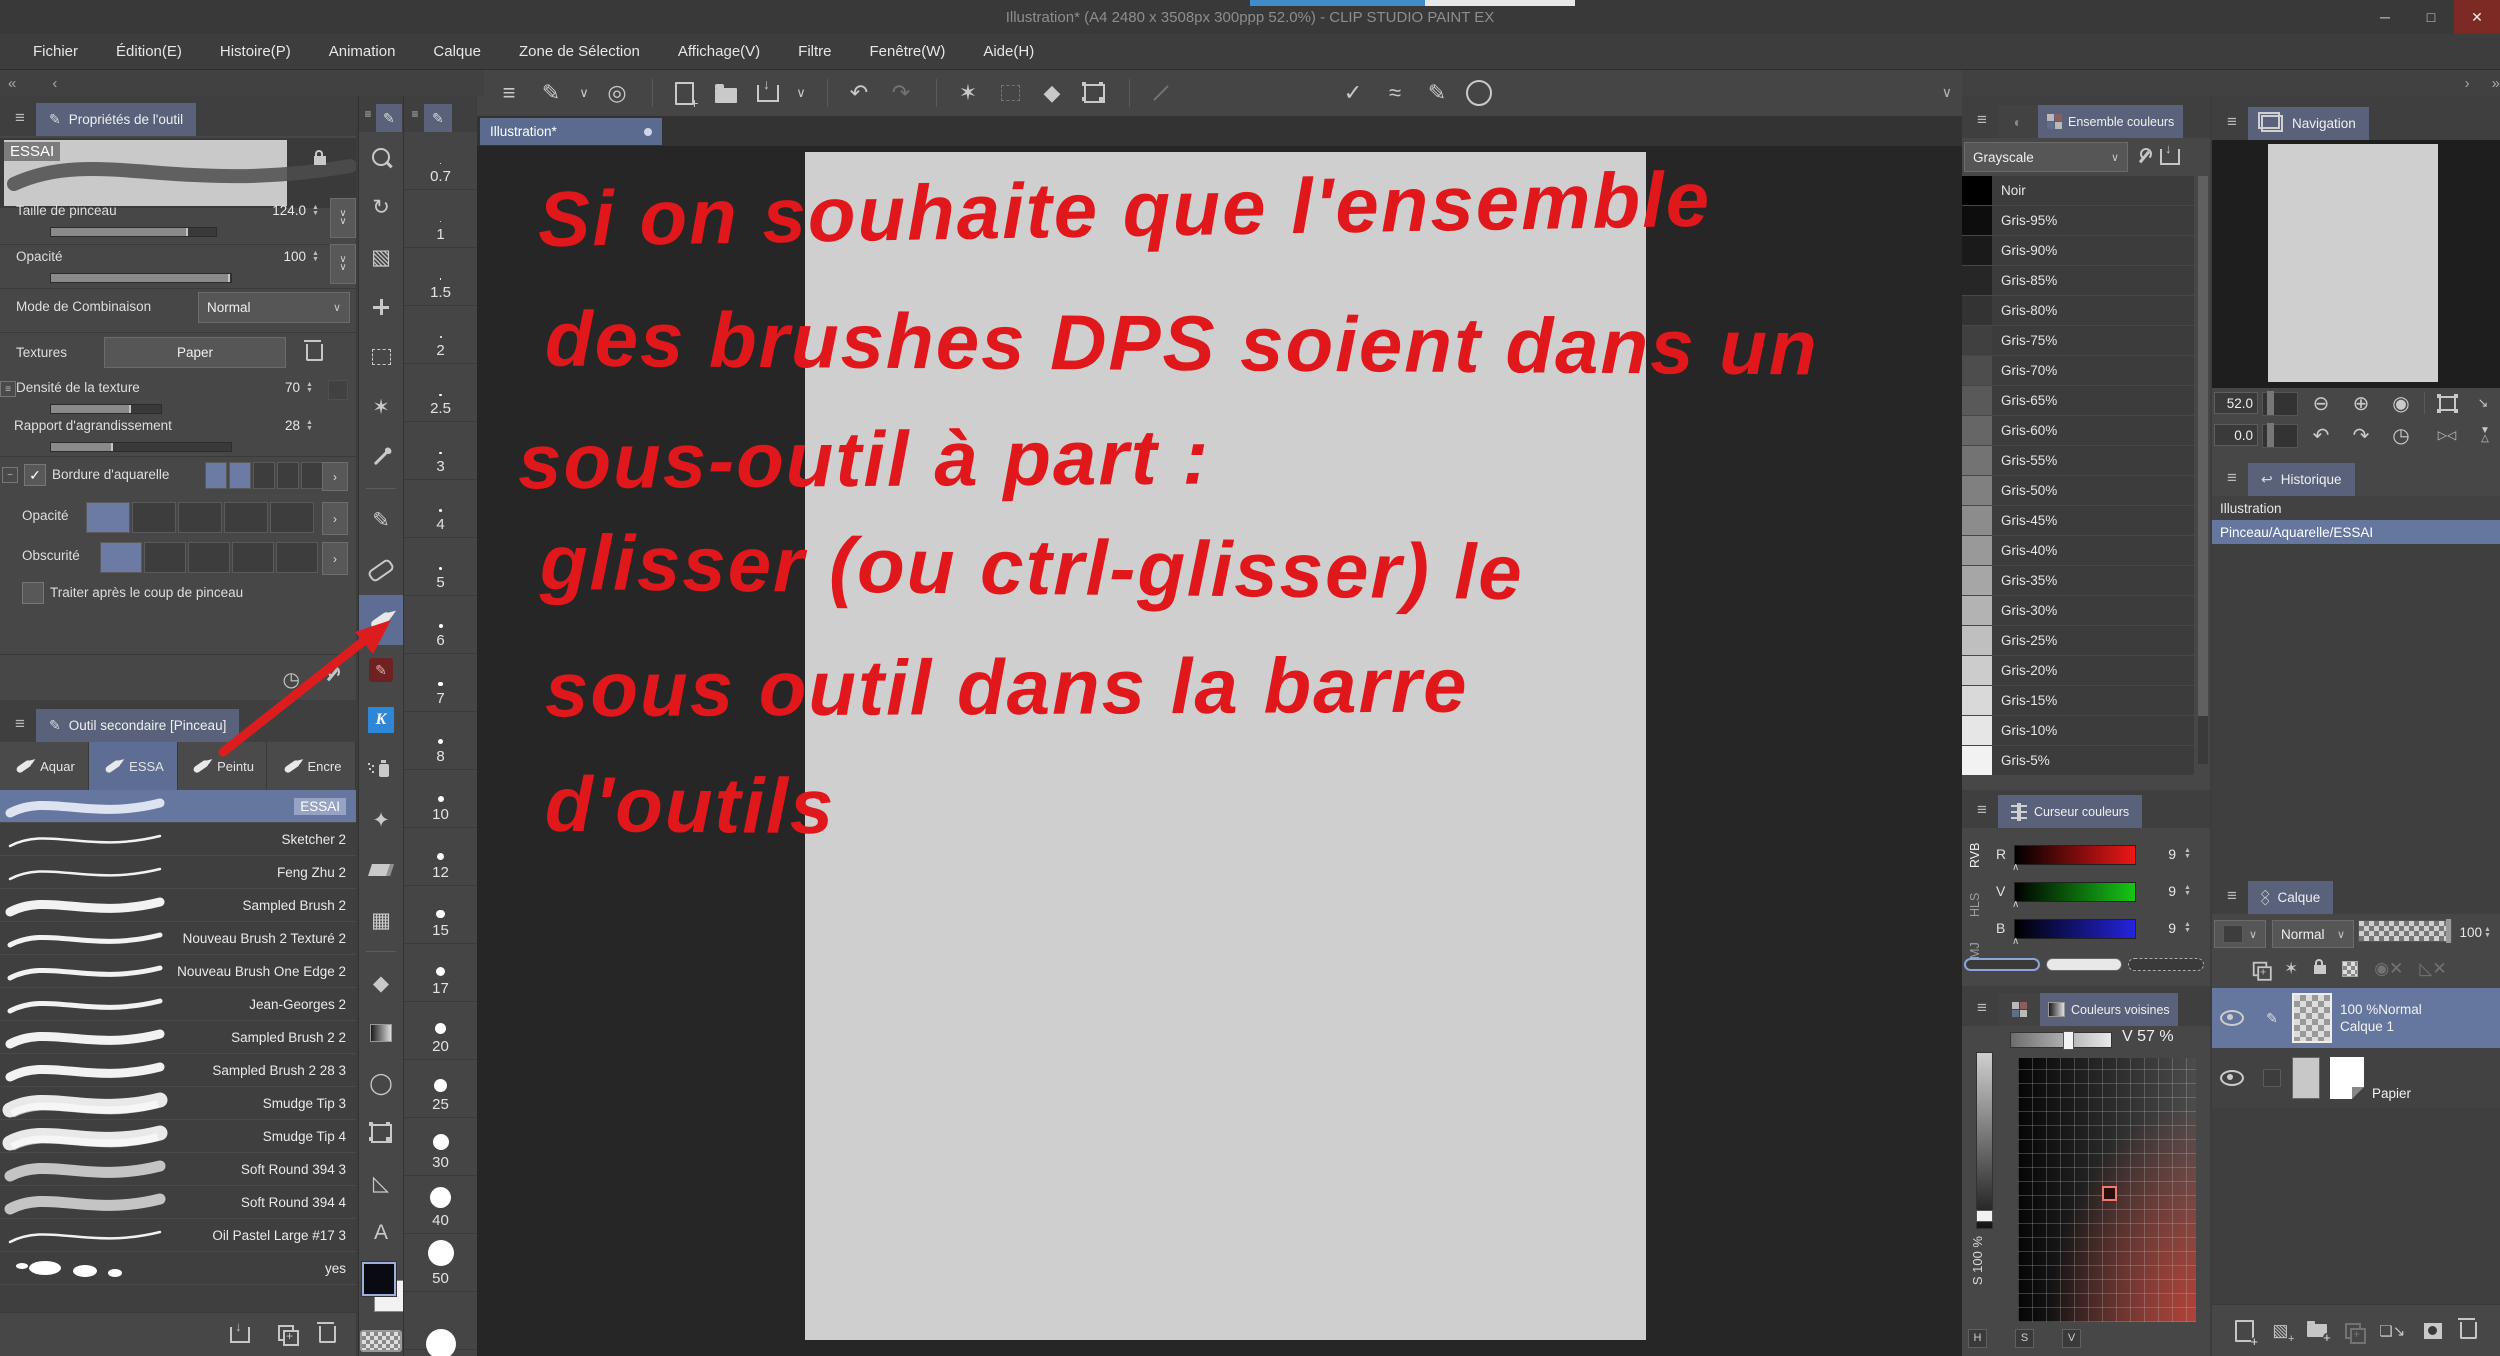  What do you see at coordinates (2078, 760) in the screenshot?
I see `color-set-item: Gris-5%` at bounding box center [2078, 760].